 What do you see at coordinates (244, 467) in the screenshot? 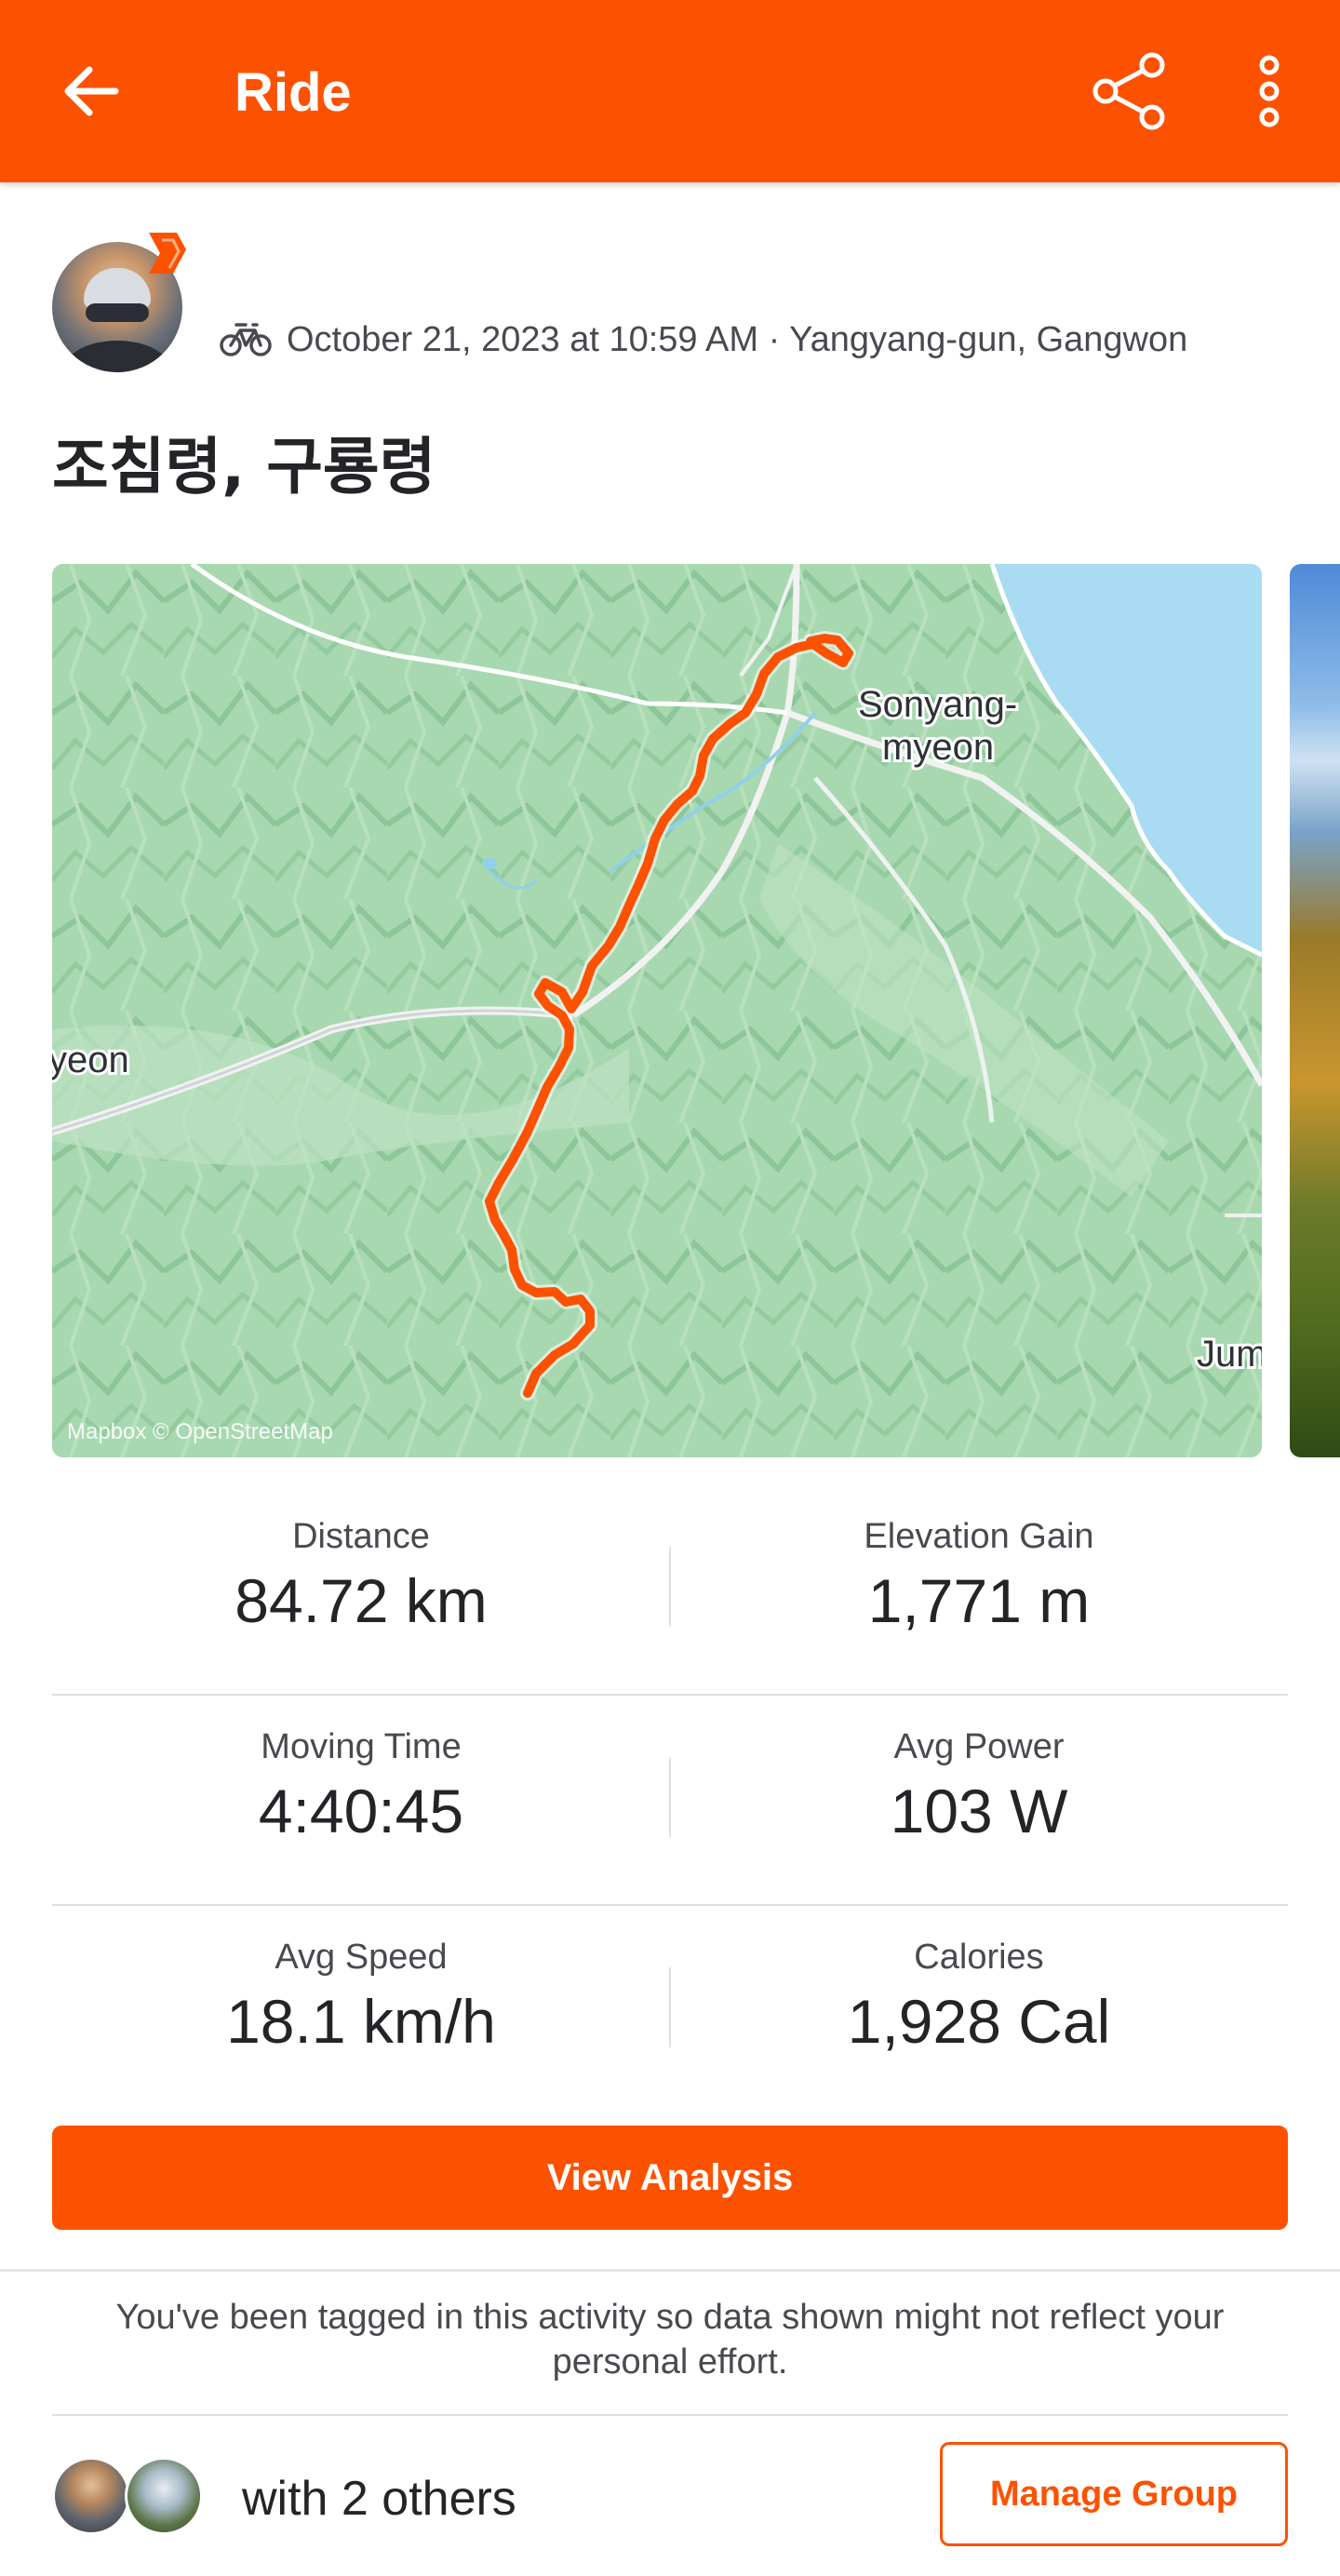
I see `activity-title: 조침령, 구룡령` at bounding box center [244, 467].